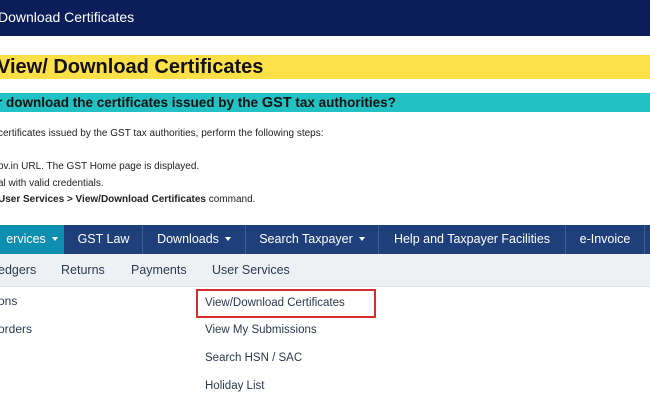 Image resolution: width=650 pixels, height=400 pixels. I want to click on page-tab-title: Download Certificates, so click(67, 17).